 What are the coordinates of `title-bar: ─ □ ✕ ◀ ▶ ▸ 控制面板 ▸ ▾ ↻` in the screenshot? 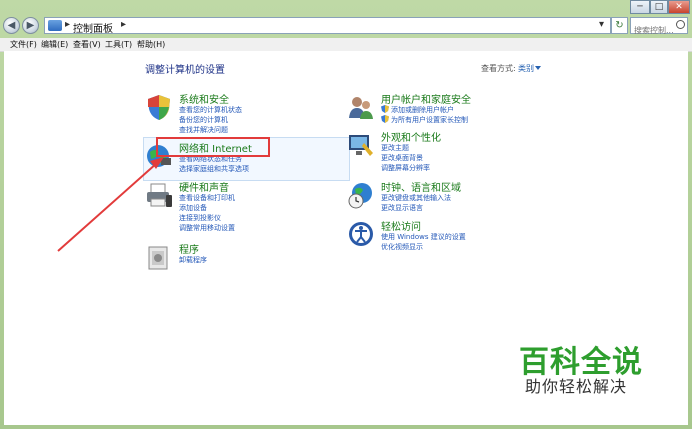 It's located at (346, 19).